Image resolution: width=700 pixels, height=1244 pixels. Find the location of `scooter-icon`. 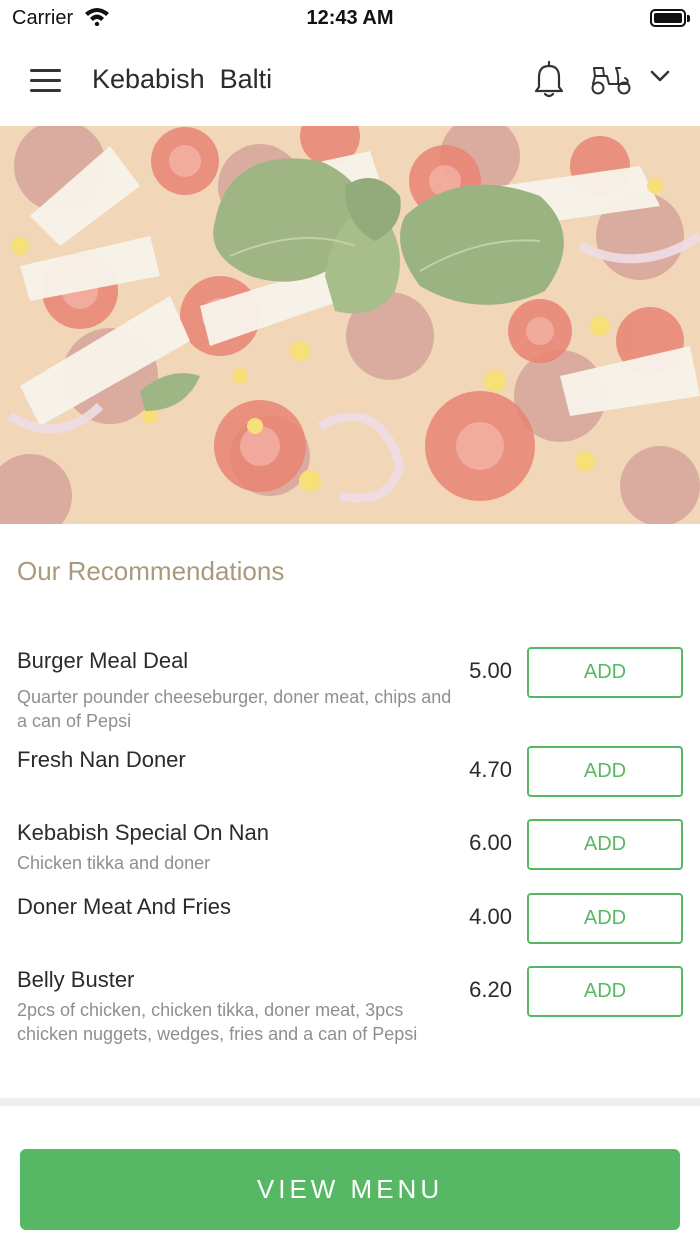

scooter-icon is located at coordinates (611, 82).